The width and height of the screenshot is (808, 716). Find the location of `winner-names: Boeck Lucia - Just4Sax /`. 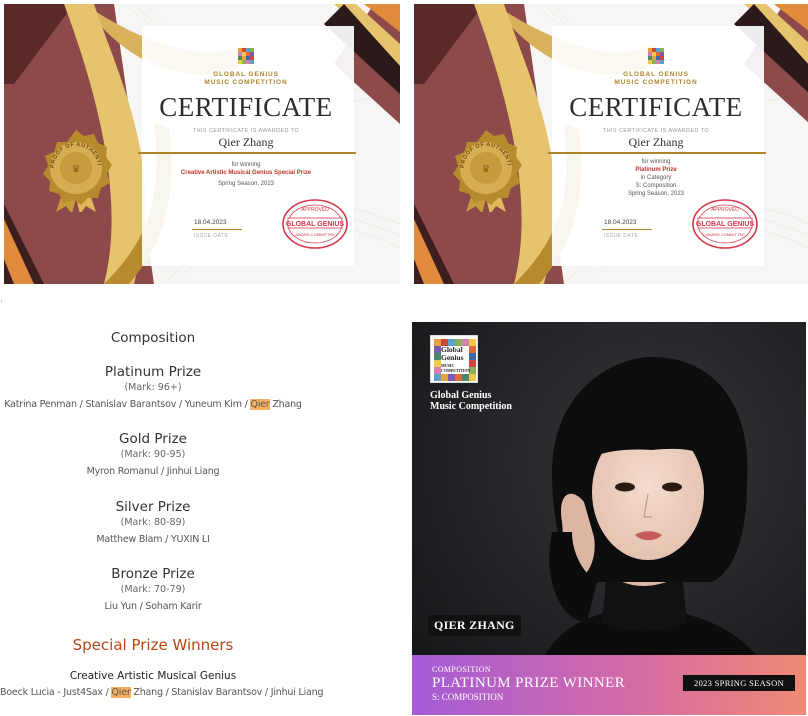

winner-names: Boeck Lucia - Just4Sax / is located at coordinates (56, 692).